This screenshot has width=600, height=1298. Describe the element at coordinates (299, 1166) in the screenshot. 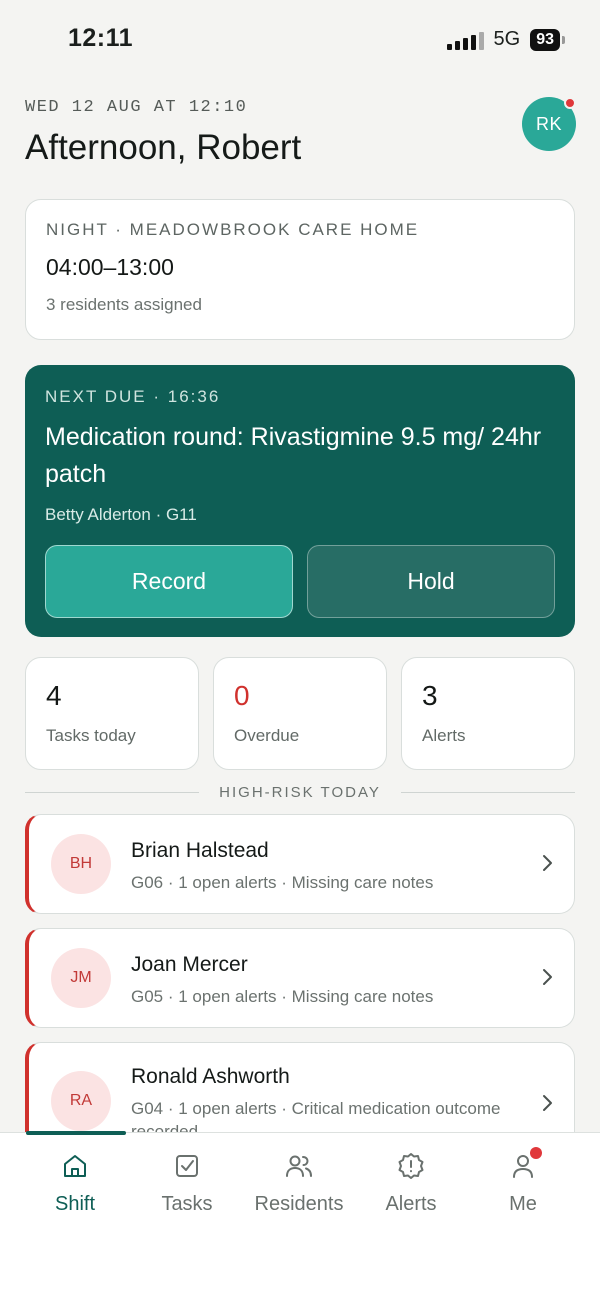

I see `users-icon` at that location.